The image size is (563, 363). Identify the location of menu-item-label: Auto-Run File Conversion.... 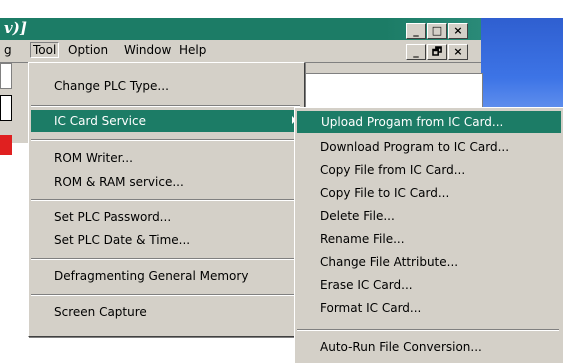
(401, 347).